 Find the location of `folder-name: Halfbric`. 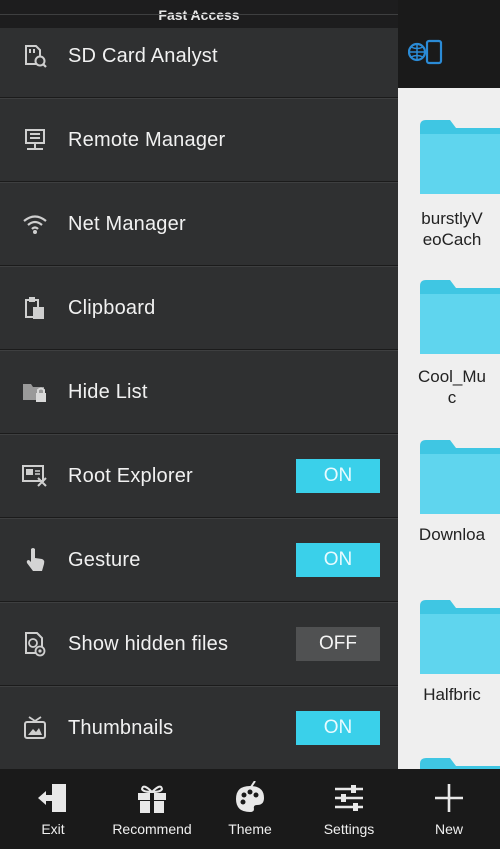

folder-name: Halfbric is located at coordinates (452, 694).